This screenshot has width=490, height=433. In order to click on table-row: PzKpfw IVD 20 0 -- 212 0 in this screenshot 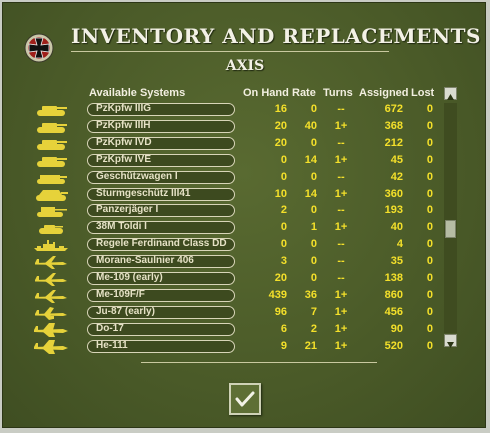, I will do `click(223, 144)`.